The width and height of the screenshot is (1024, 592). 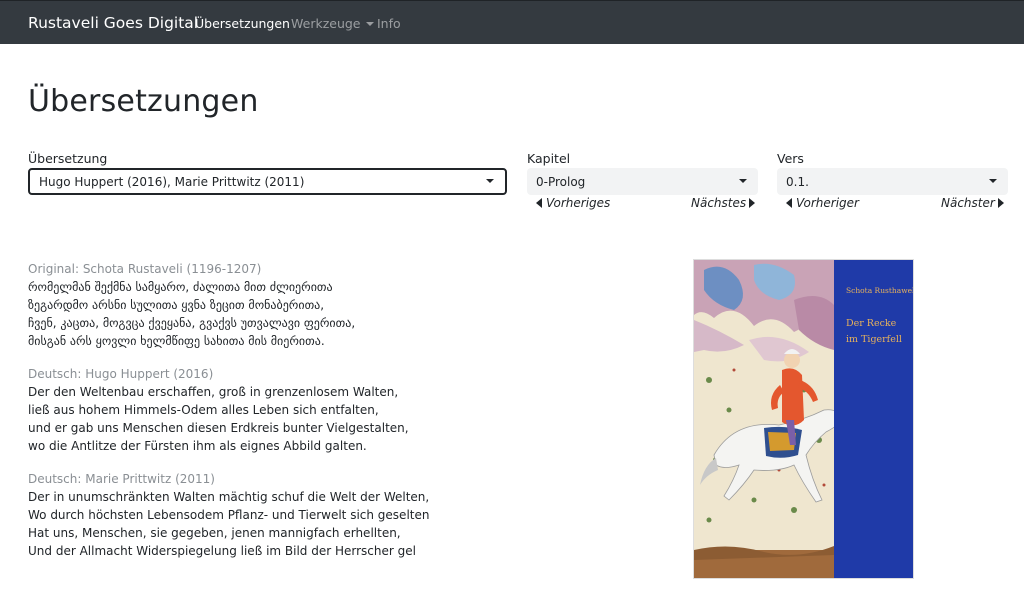 What do you see at coordinates (880, 290) in the screenshot?
I see `cover-author-text: Schota Rusthaweli` at bounding box center [880, 290].